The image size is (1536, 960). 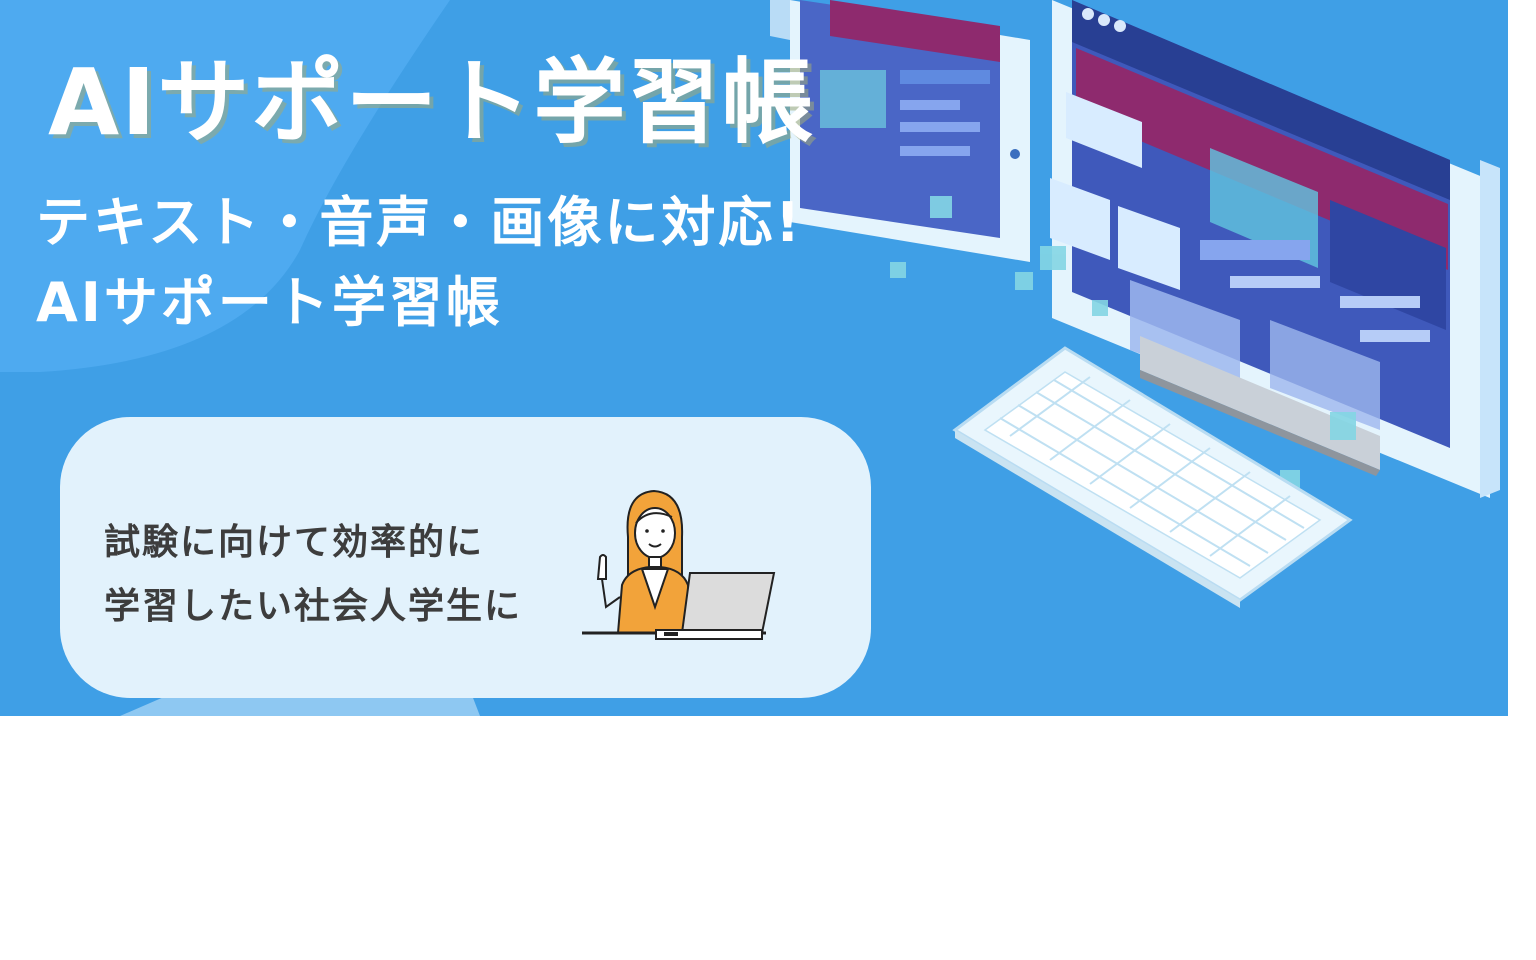 I want to click on person-at-laptop-icon, so click(x=679, y=564).